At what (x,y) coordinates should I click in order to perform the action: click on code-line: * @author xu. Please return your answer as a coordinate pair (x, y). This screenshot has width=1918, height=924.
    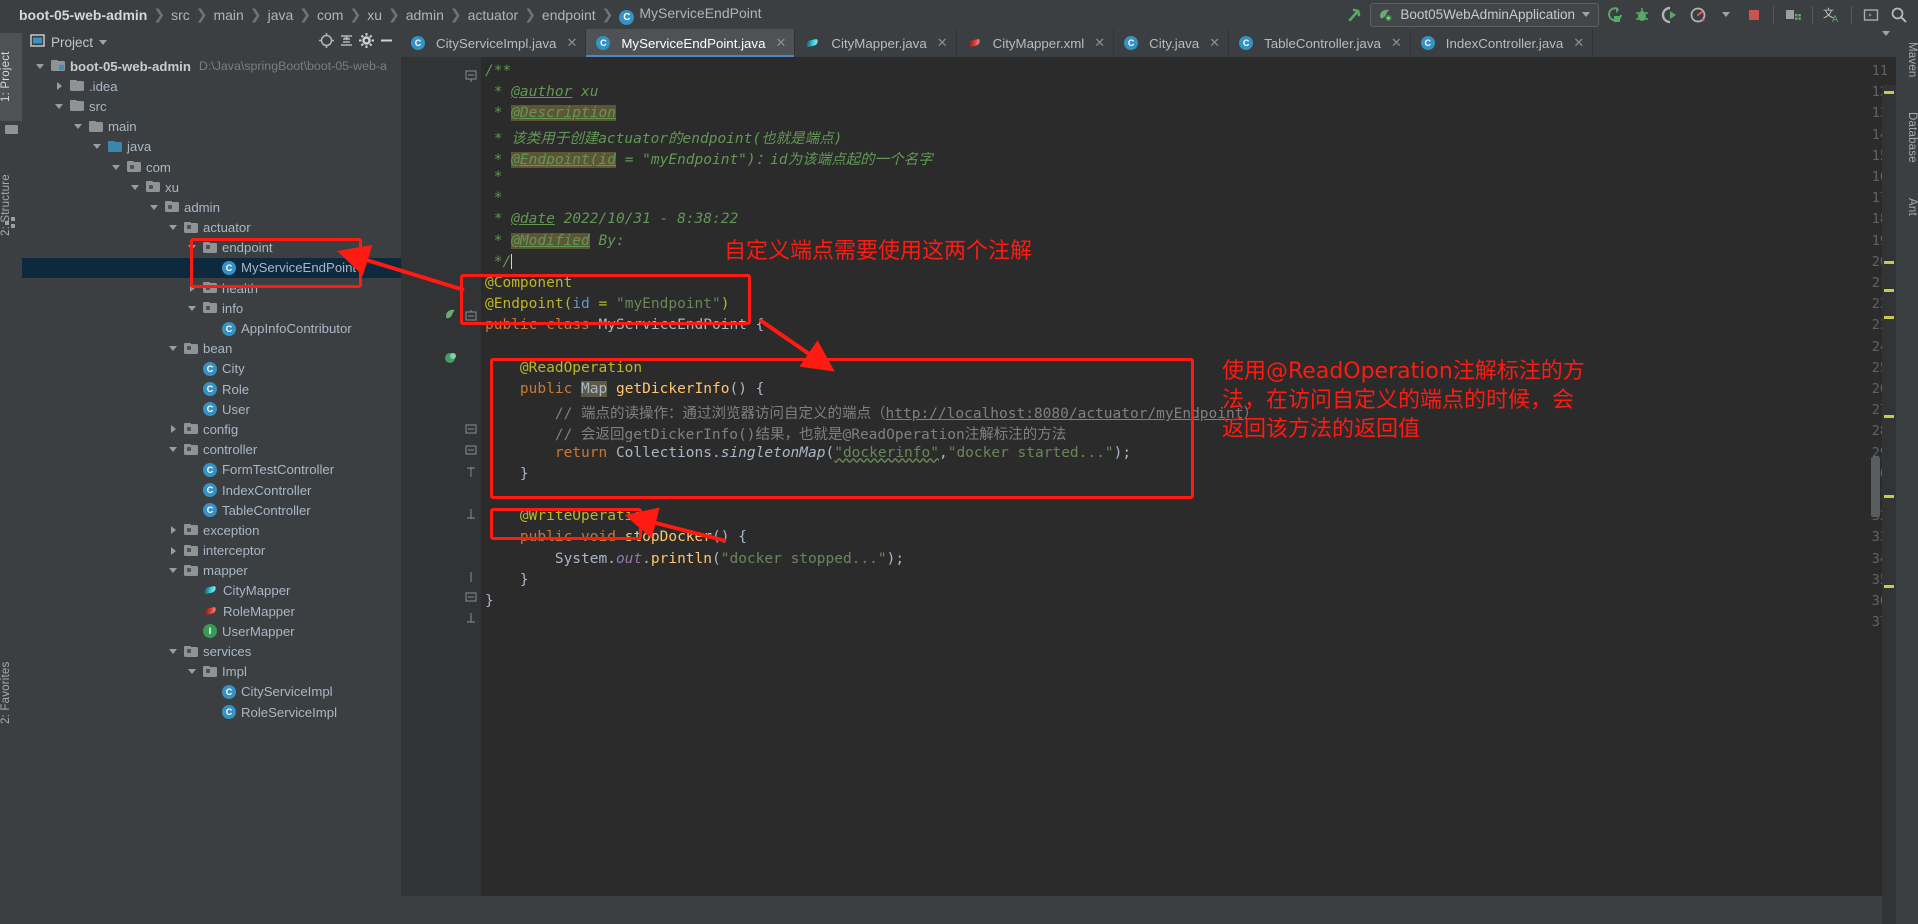
    Looking at the image, I should click on (542, 92).